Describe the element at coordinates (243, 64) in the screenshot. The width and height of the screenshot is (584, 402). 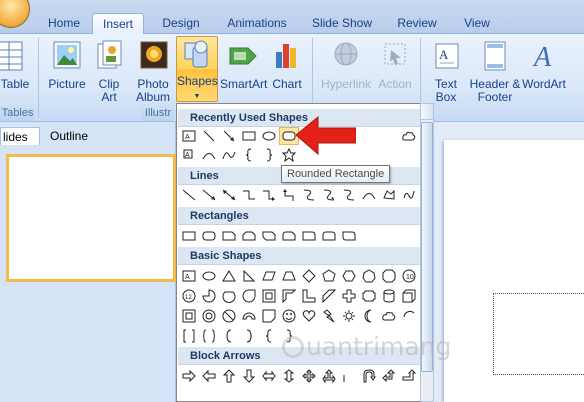
I see `smartart-button: SmartArt` at that location.